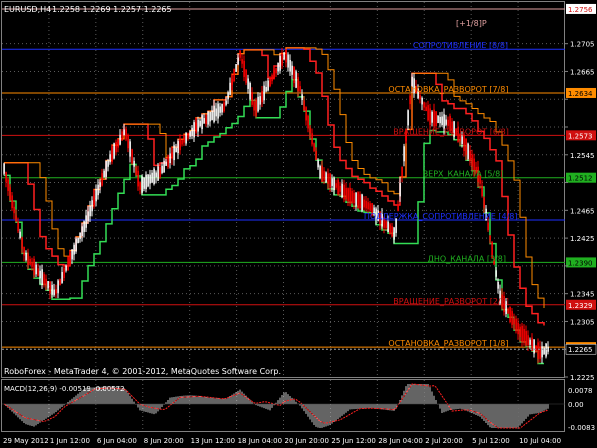 The image size is (597, 448). Describe the element at coordinates (471, 23) in the screenshot. I see `top-tag-label: [+1/8]P` at that location.